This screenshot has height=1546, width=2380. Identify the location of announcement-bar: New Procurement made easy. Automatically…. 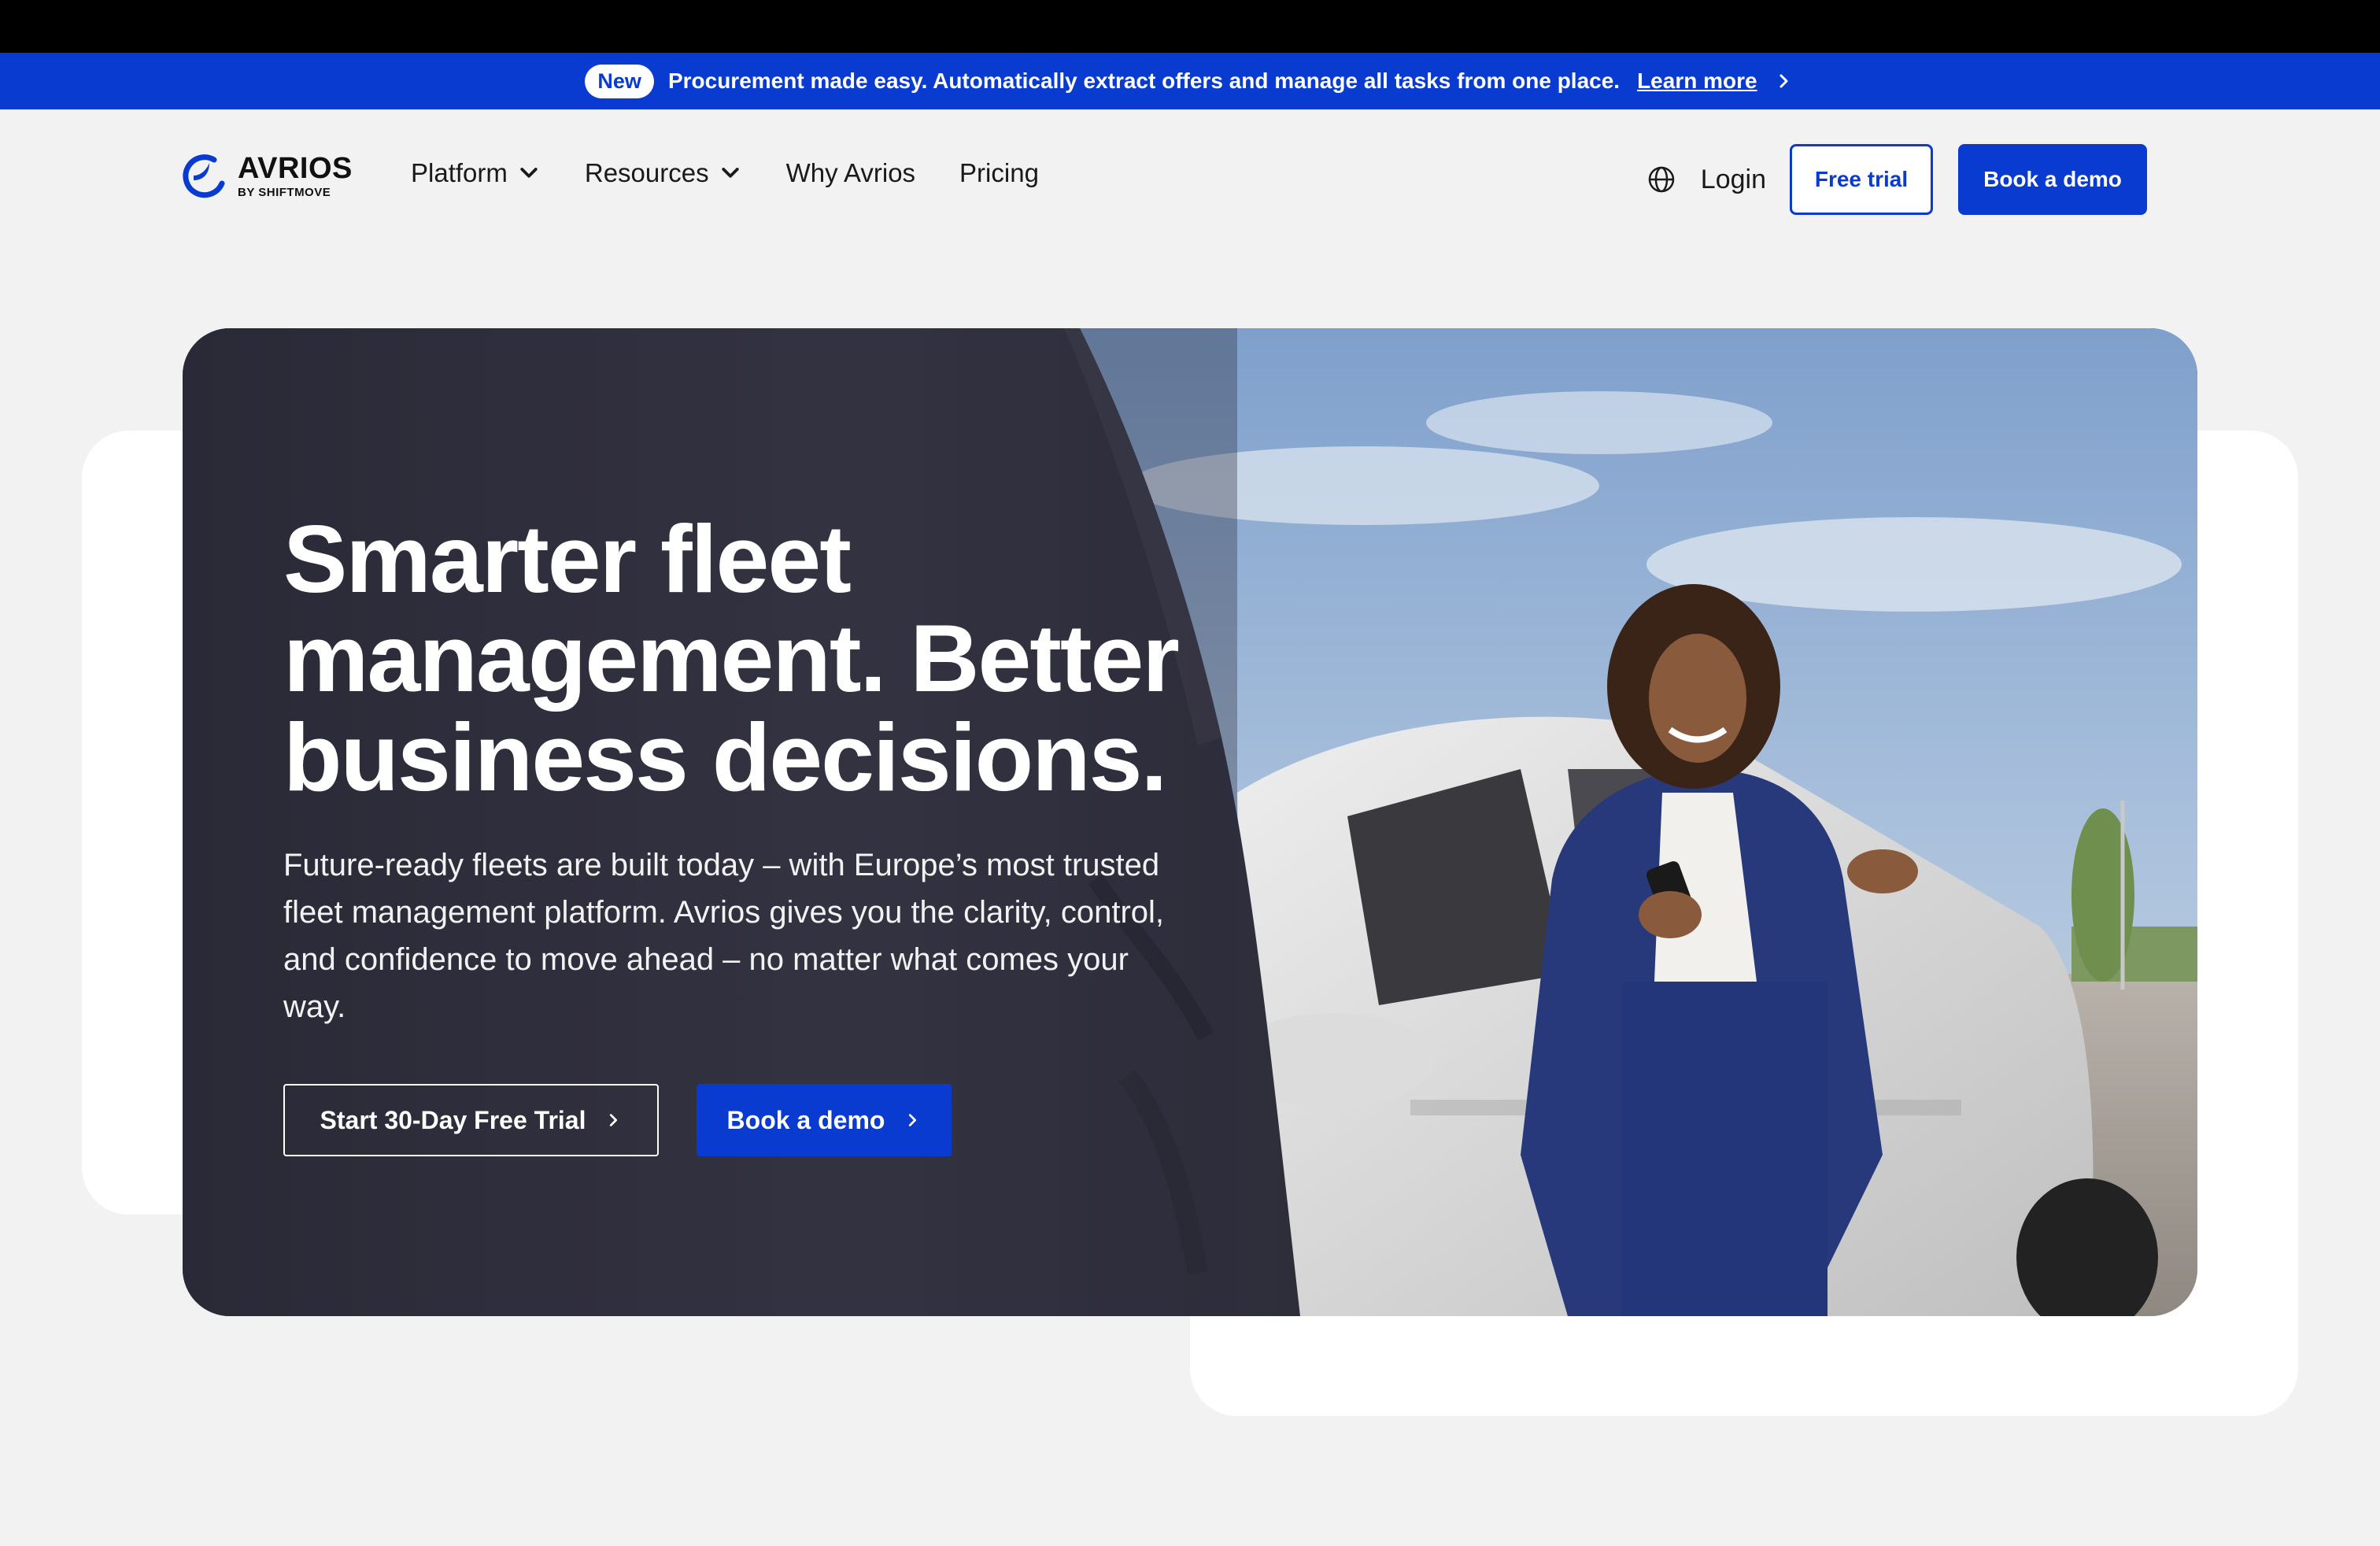
(1190, 81).